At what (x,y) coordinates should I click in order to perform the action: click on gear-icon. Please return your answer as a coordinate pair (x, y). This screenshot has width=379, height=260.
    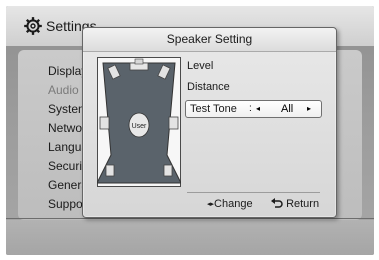
    Looking at the image, I should click on (33, 26).